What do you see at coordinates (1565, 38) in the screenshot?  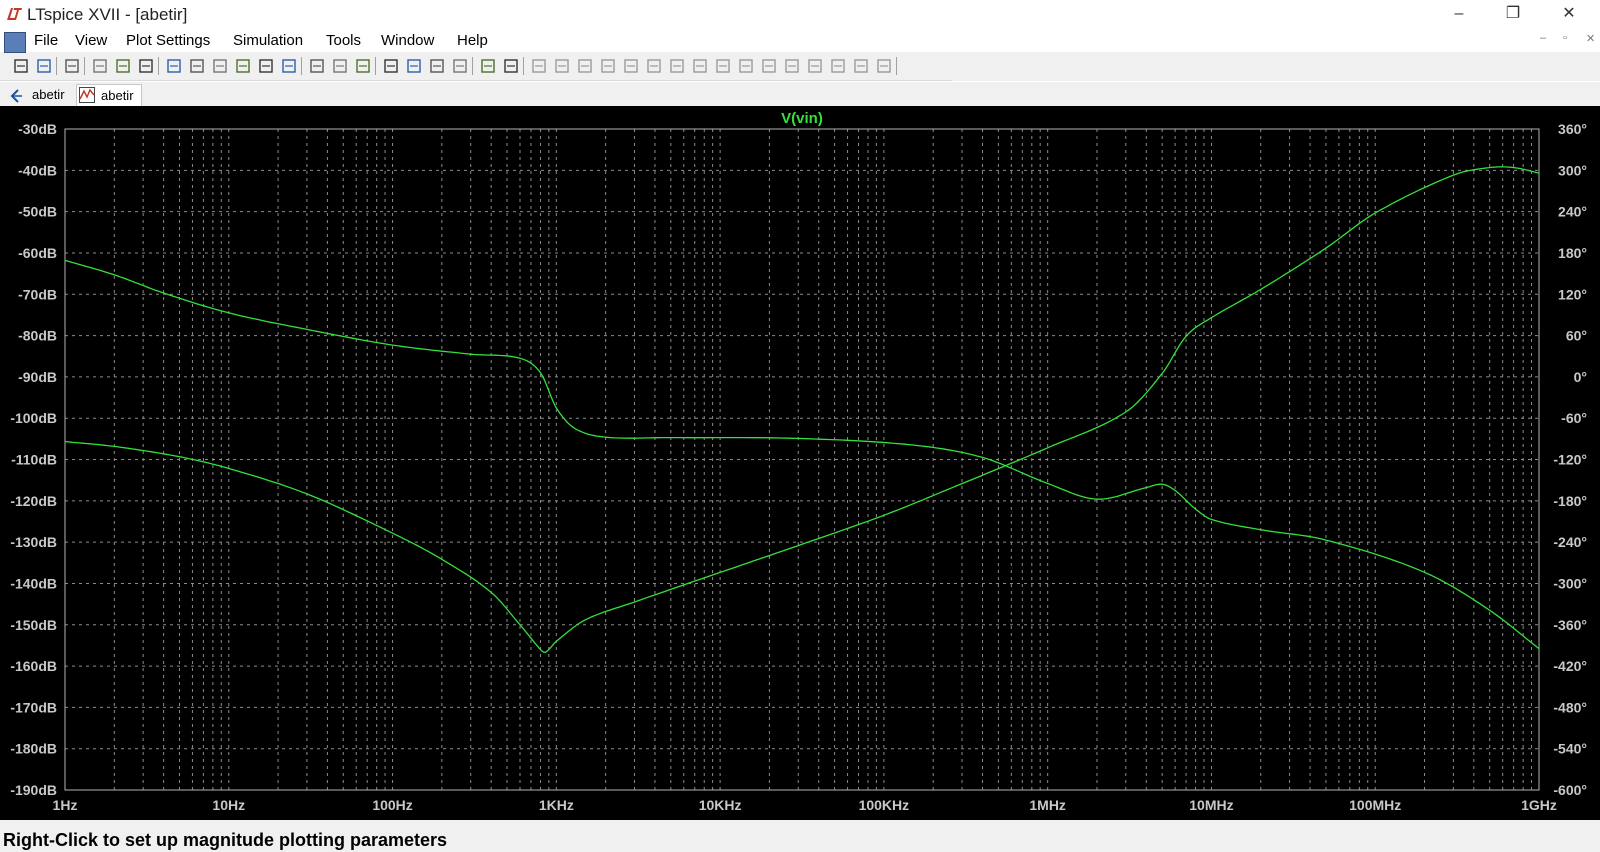 I see `child-restore-button: ▫` at bounding box center [1565, 38].